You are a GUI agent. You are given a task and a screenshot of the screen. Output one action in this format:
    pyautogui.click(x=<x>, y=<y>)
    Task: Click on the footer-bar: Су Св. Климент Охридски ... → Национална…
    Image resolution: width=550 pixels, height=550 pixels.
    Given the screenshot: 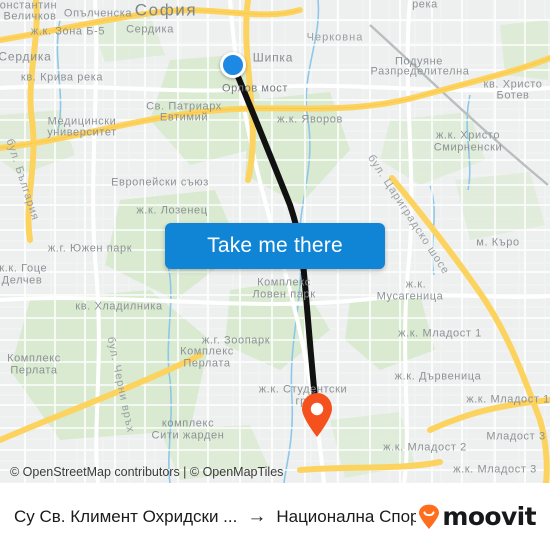 What is the action you would take?
    pyautogui.click(x=275, y=516)
    